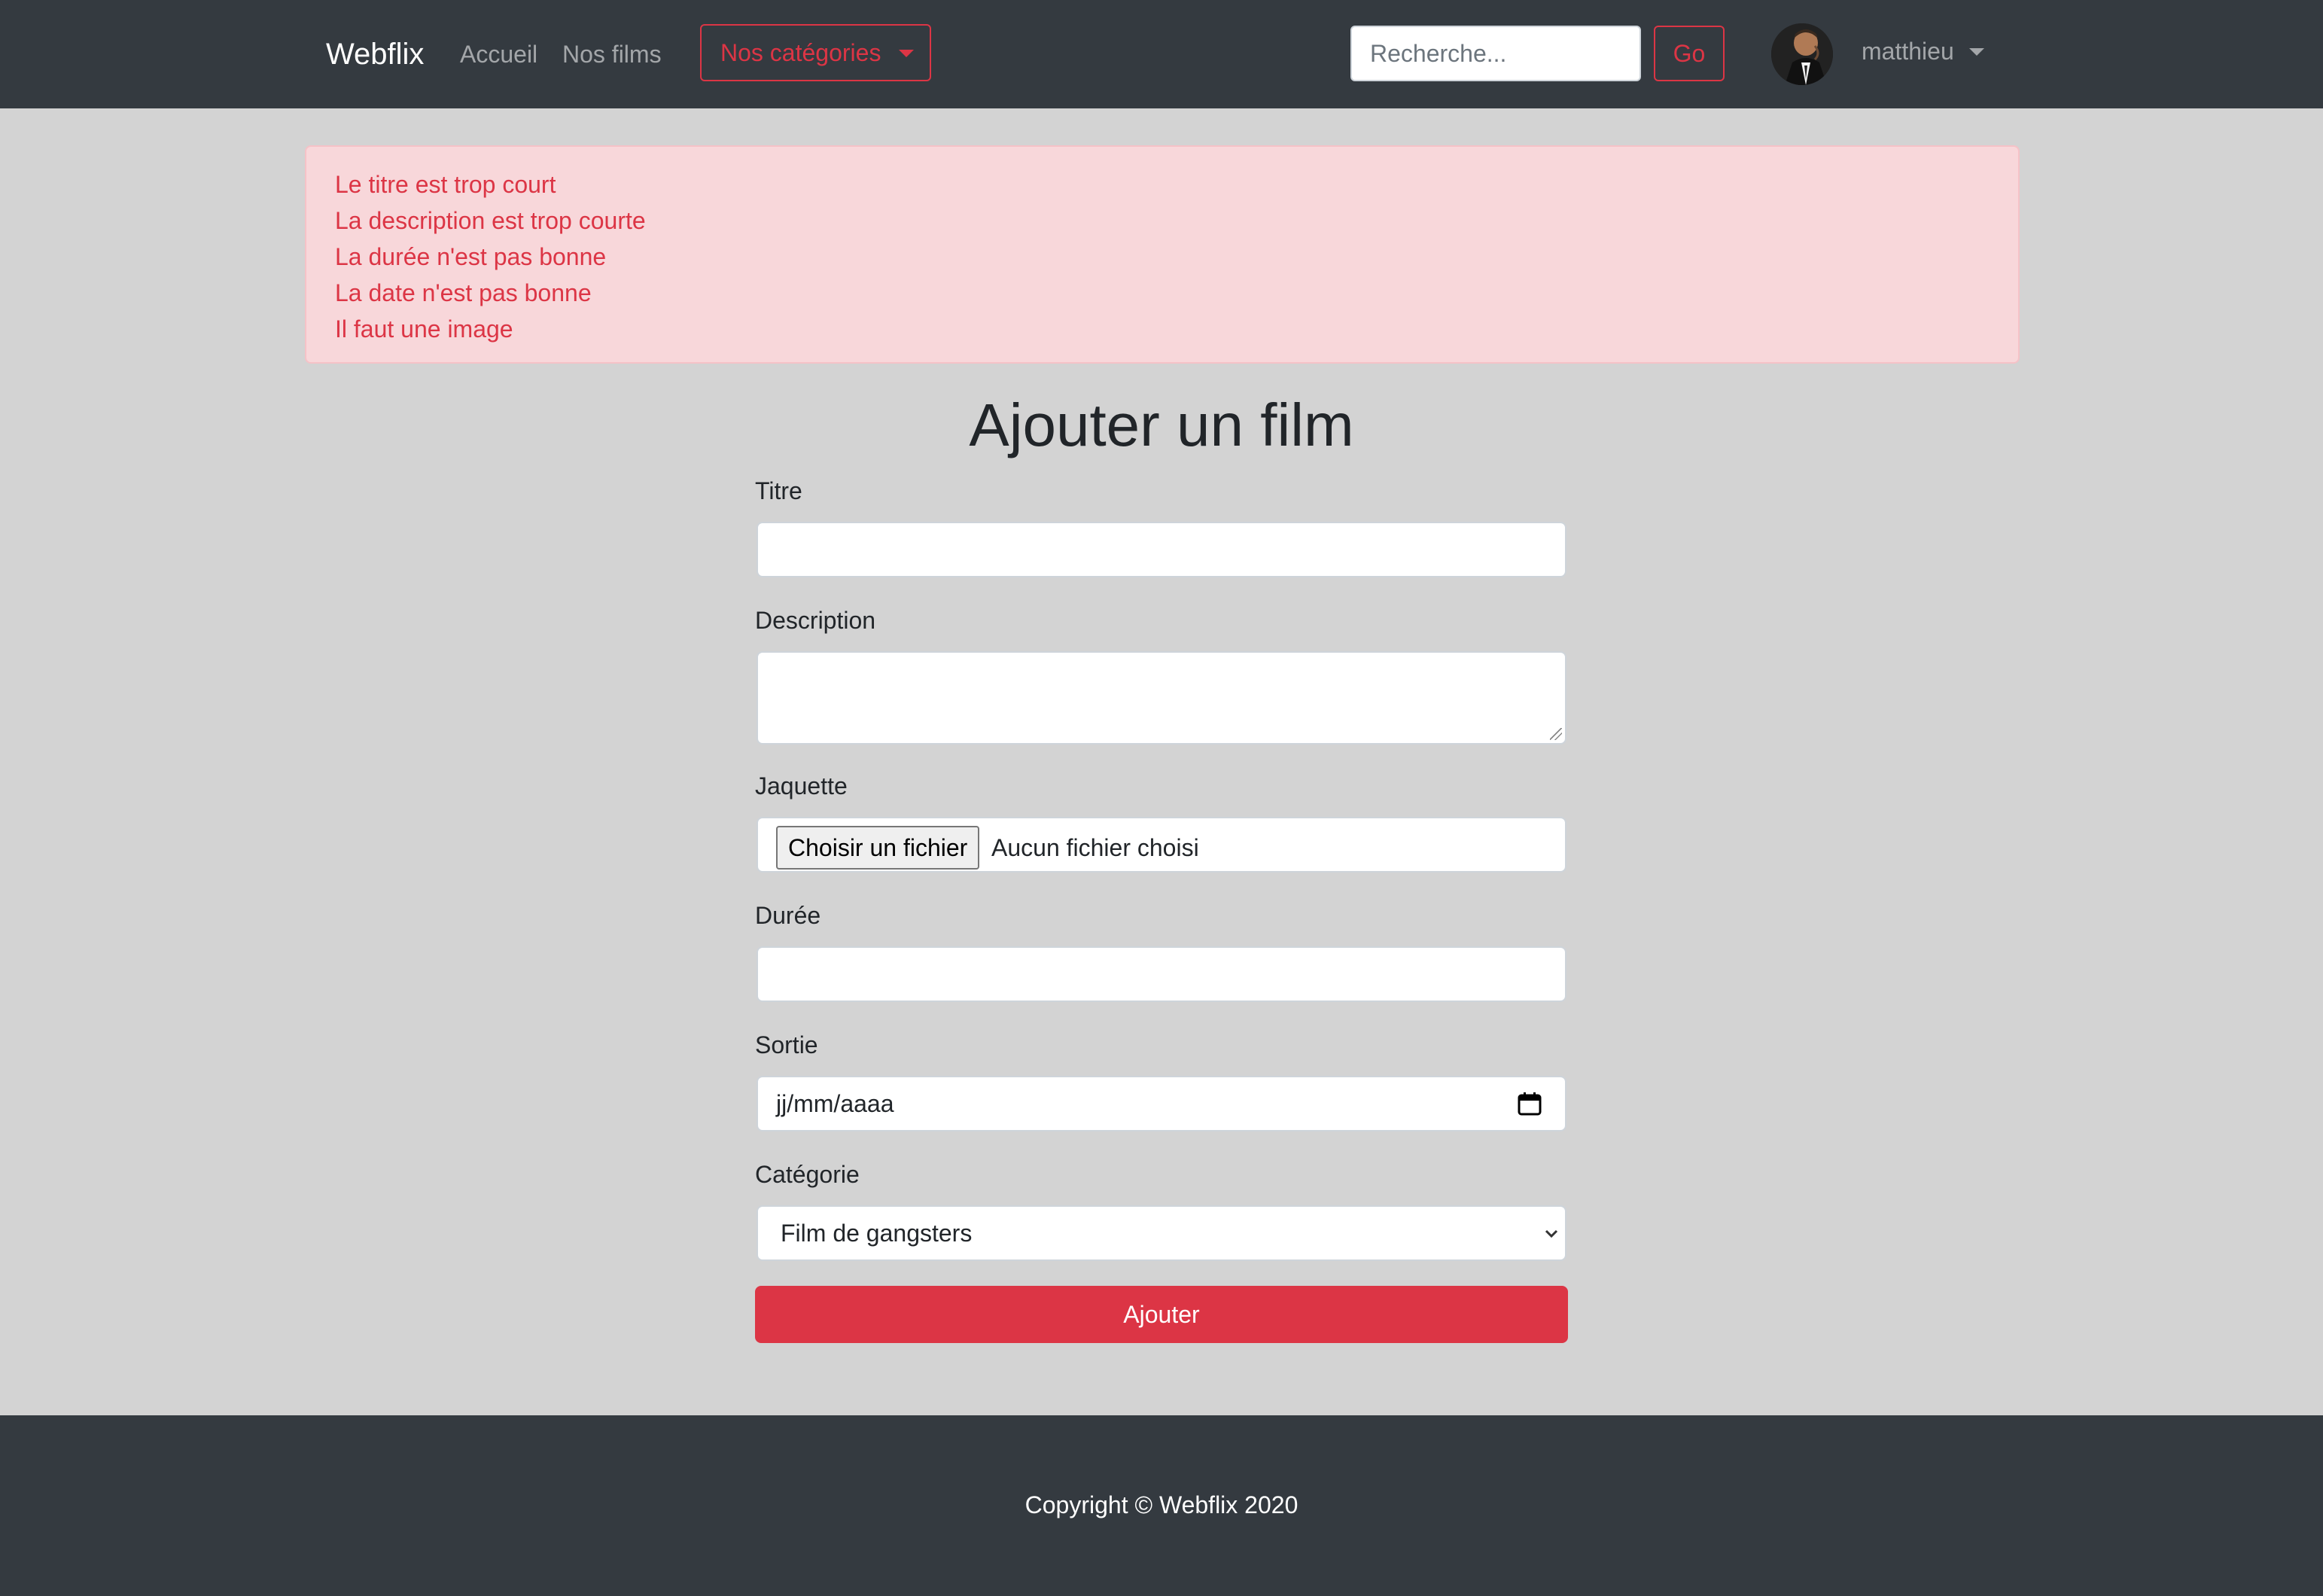 The height and width of the screenshot is (1596, 2323). Describe the element at coordinates (1551, 1233) in the screenshot. I see `chevron-down-icon` at that location.